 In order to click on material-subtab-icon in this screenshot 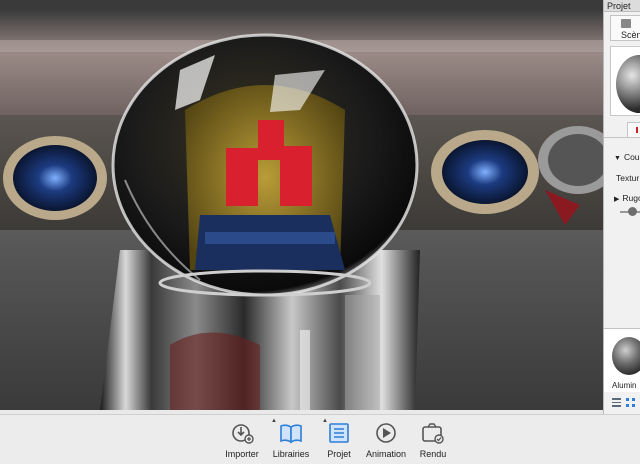, I will do `click(637, 130)`.